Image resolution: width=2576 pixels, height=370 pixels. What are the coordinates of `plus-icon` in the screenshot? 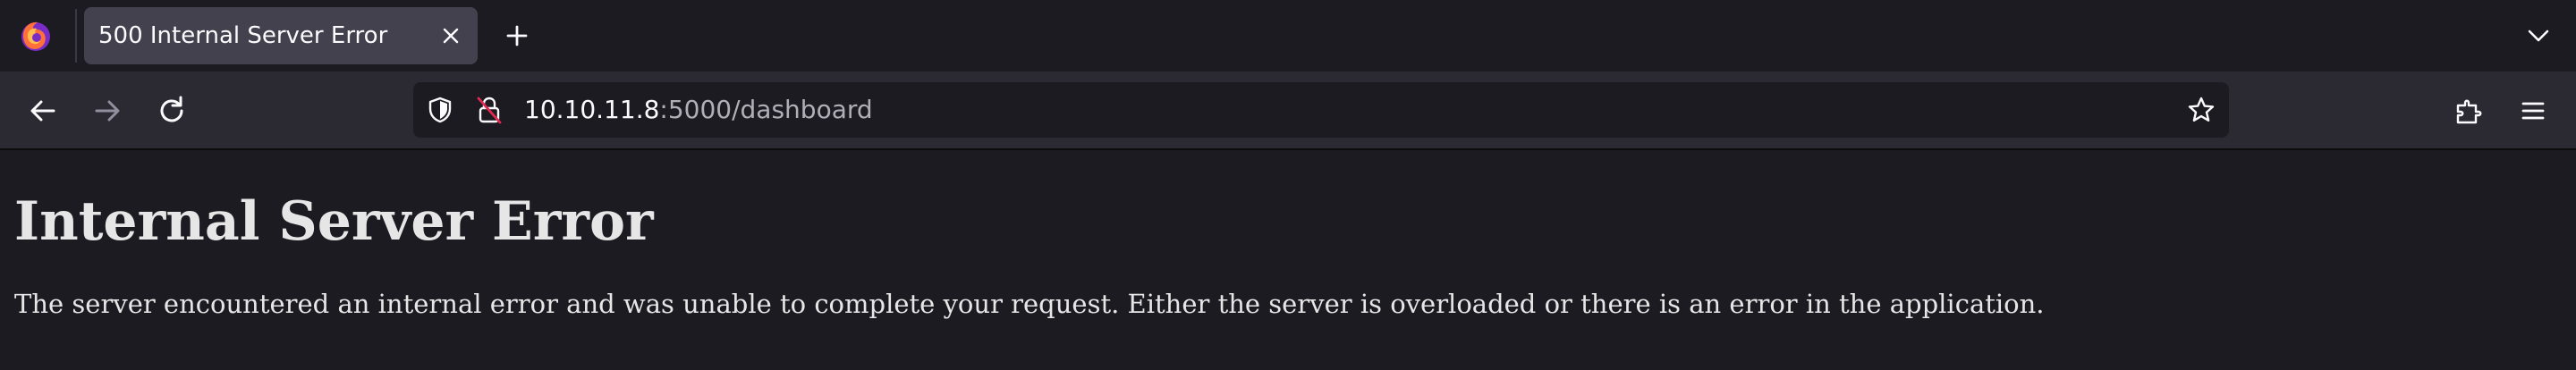 It's located at (517, 35).